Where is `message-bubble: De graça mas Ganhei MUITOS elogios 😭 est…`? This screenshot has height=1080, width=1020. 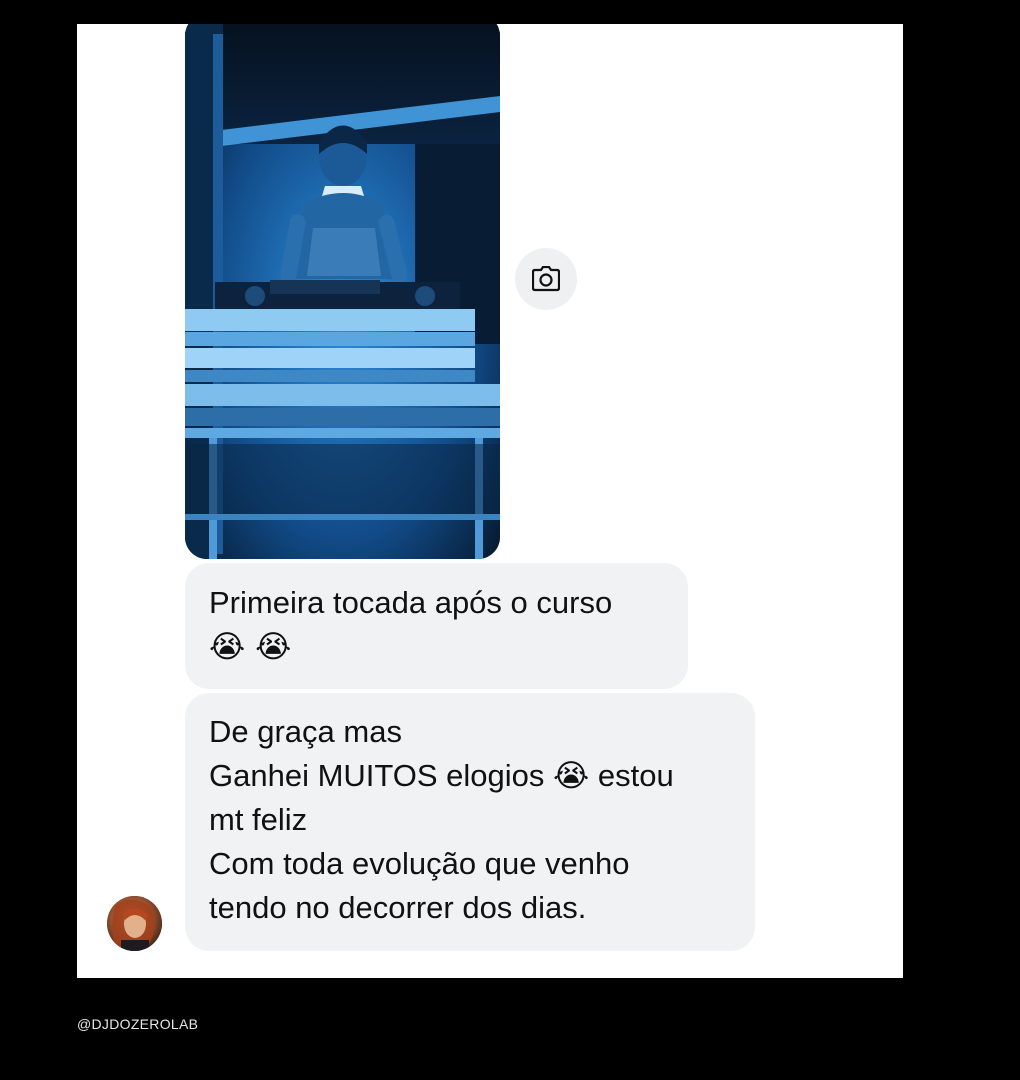
message-bubble: De graça mas Ganhei MUITOS elogios 😭 est… is located at coordinates (470, 822).